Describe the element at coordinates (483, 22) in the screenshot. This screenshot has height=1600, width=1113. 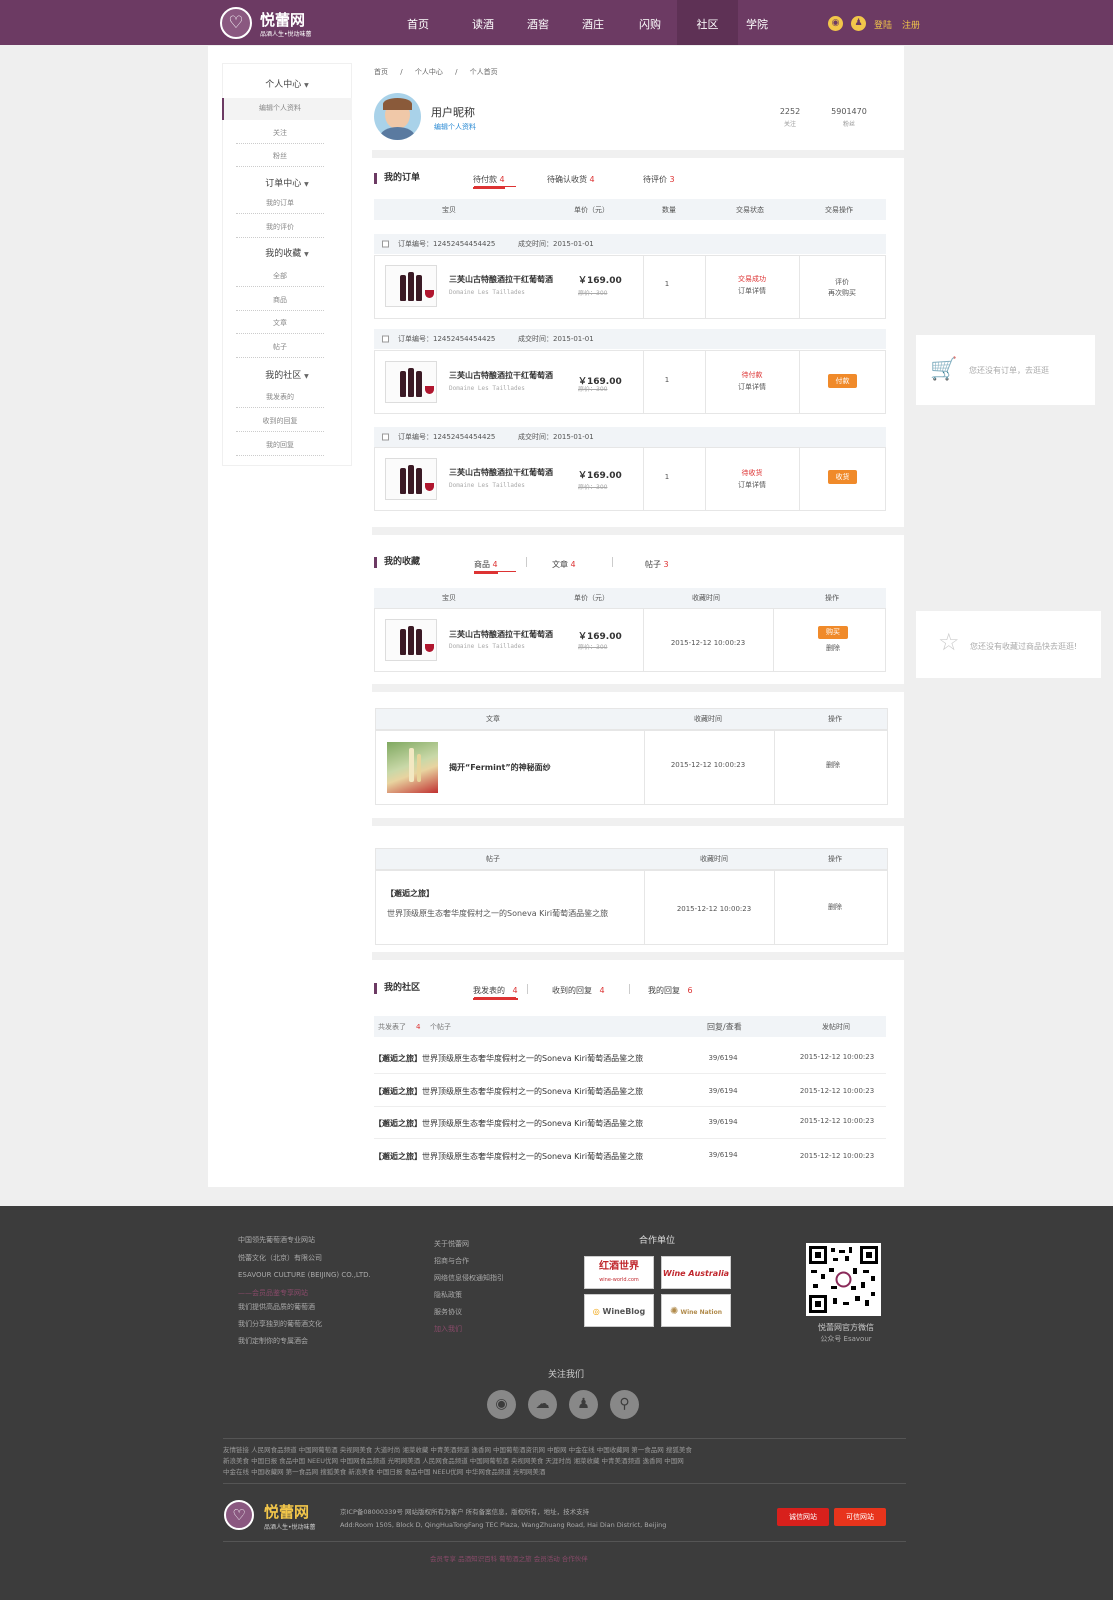
I see `nav-read-wine: 读酒` at that location.